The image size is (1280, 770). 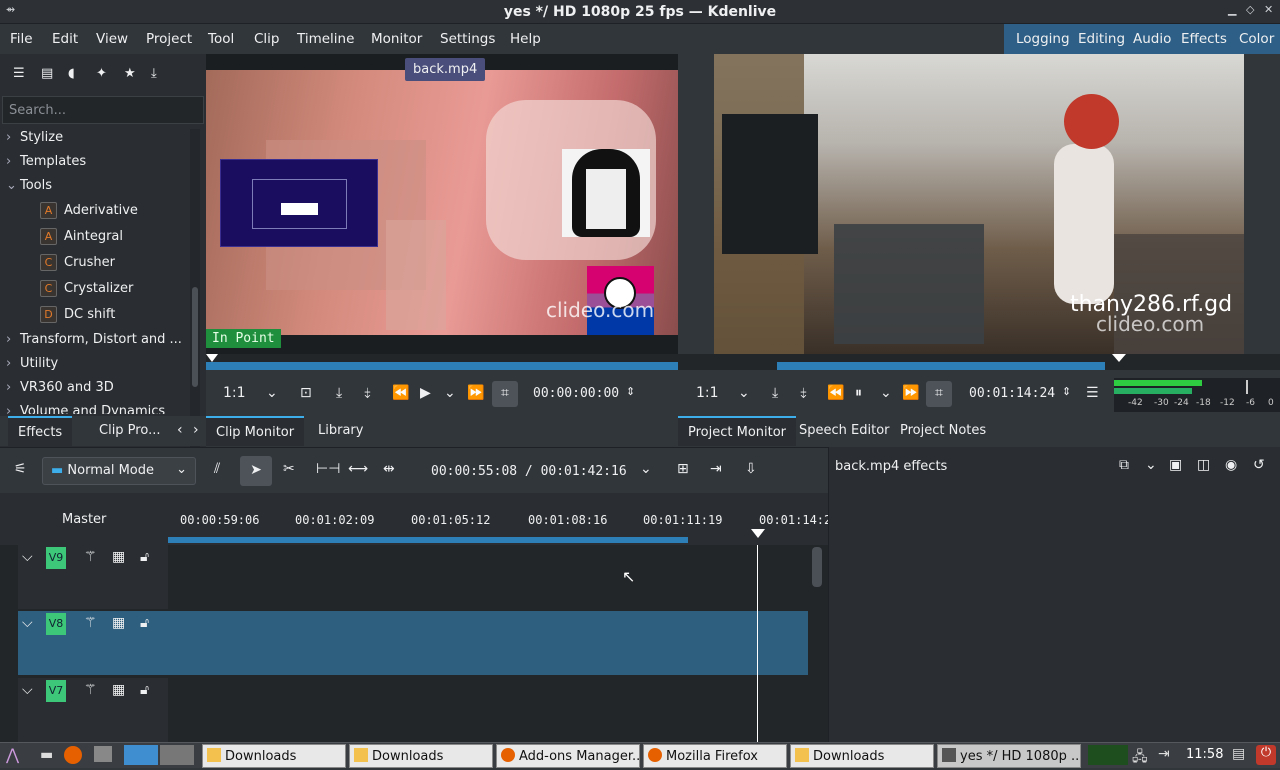 What do you see at coordinates (389, 469) in the screenshot?
I see `slip-tool-icon: ⇹` at bounding box center [389, 469].